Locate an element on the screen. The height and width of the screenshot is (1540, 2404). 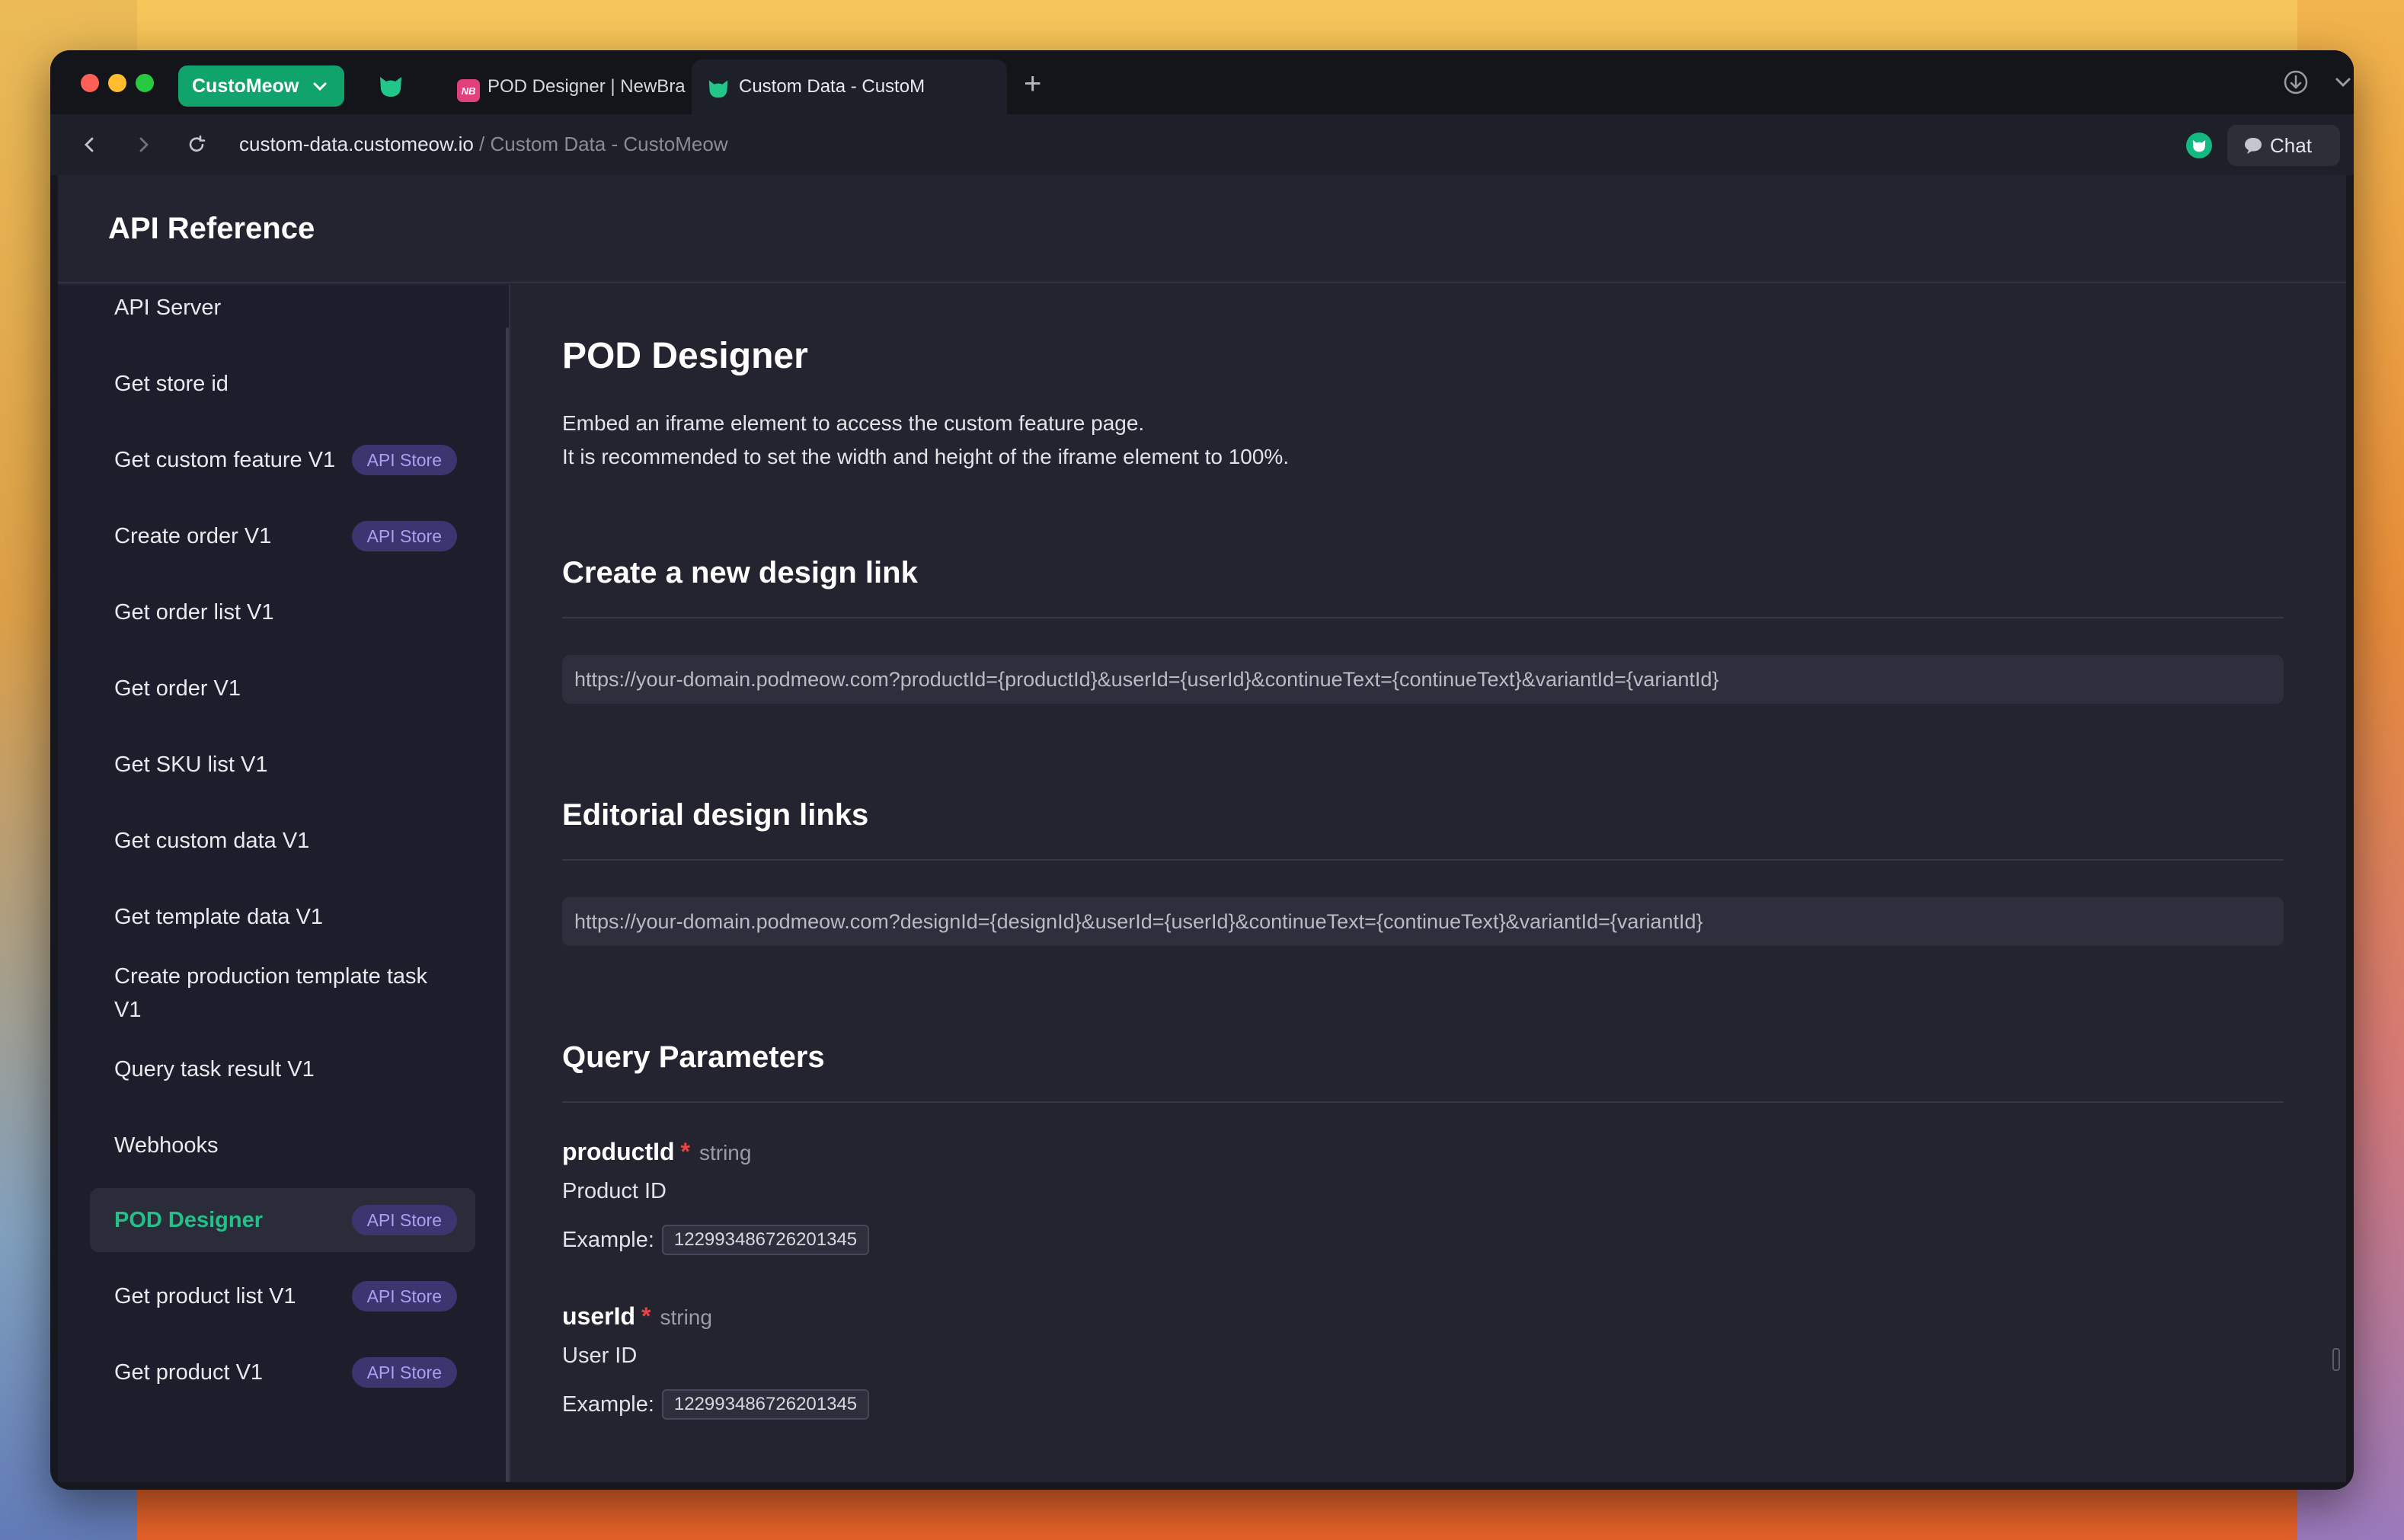
pinned-tab-customeow is located at coordinates (390, 86).